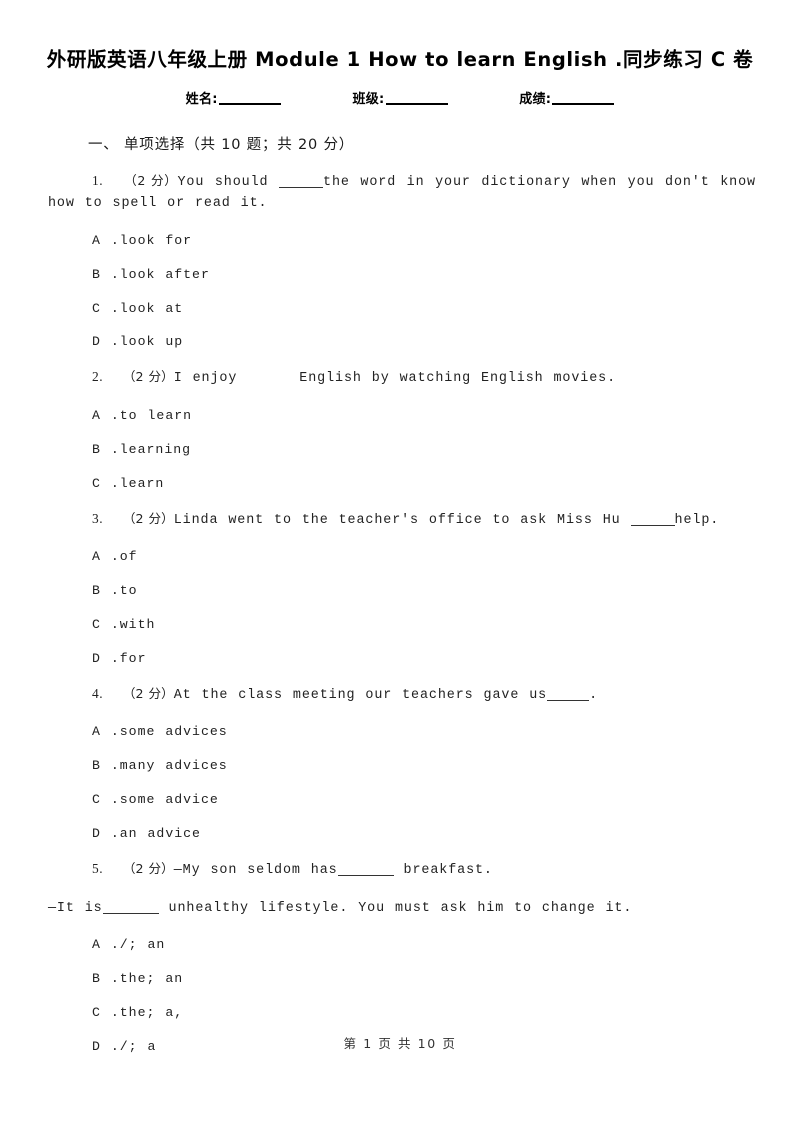 This screenshot has width=800, height=1132. Describe the element at coordinates (98, 693) in the screenshot. I see `question-number: 4.` at that location.